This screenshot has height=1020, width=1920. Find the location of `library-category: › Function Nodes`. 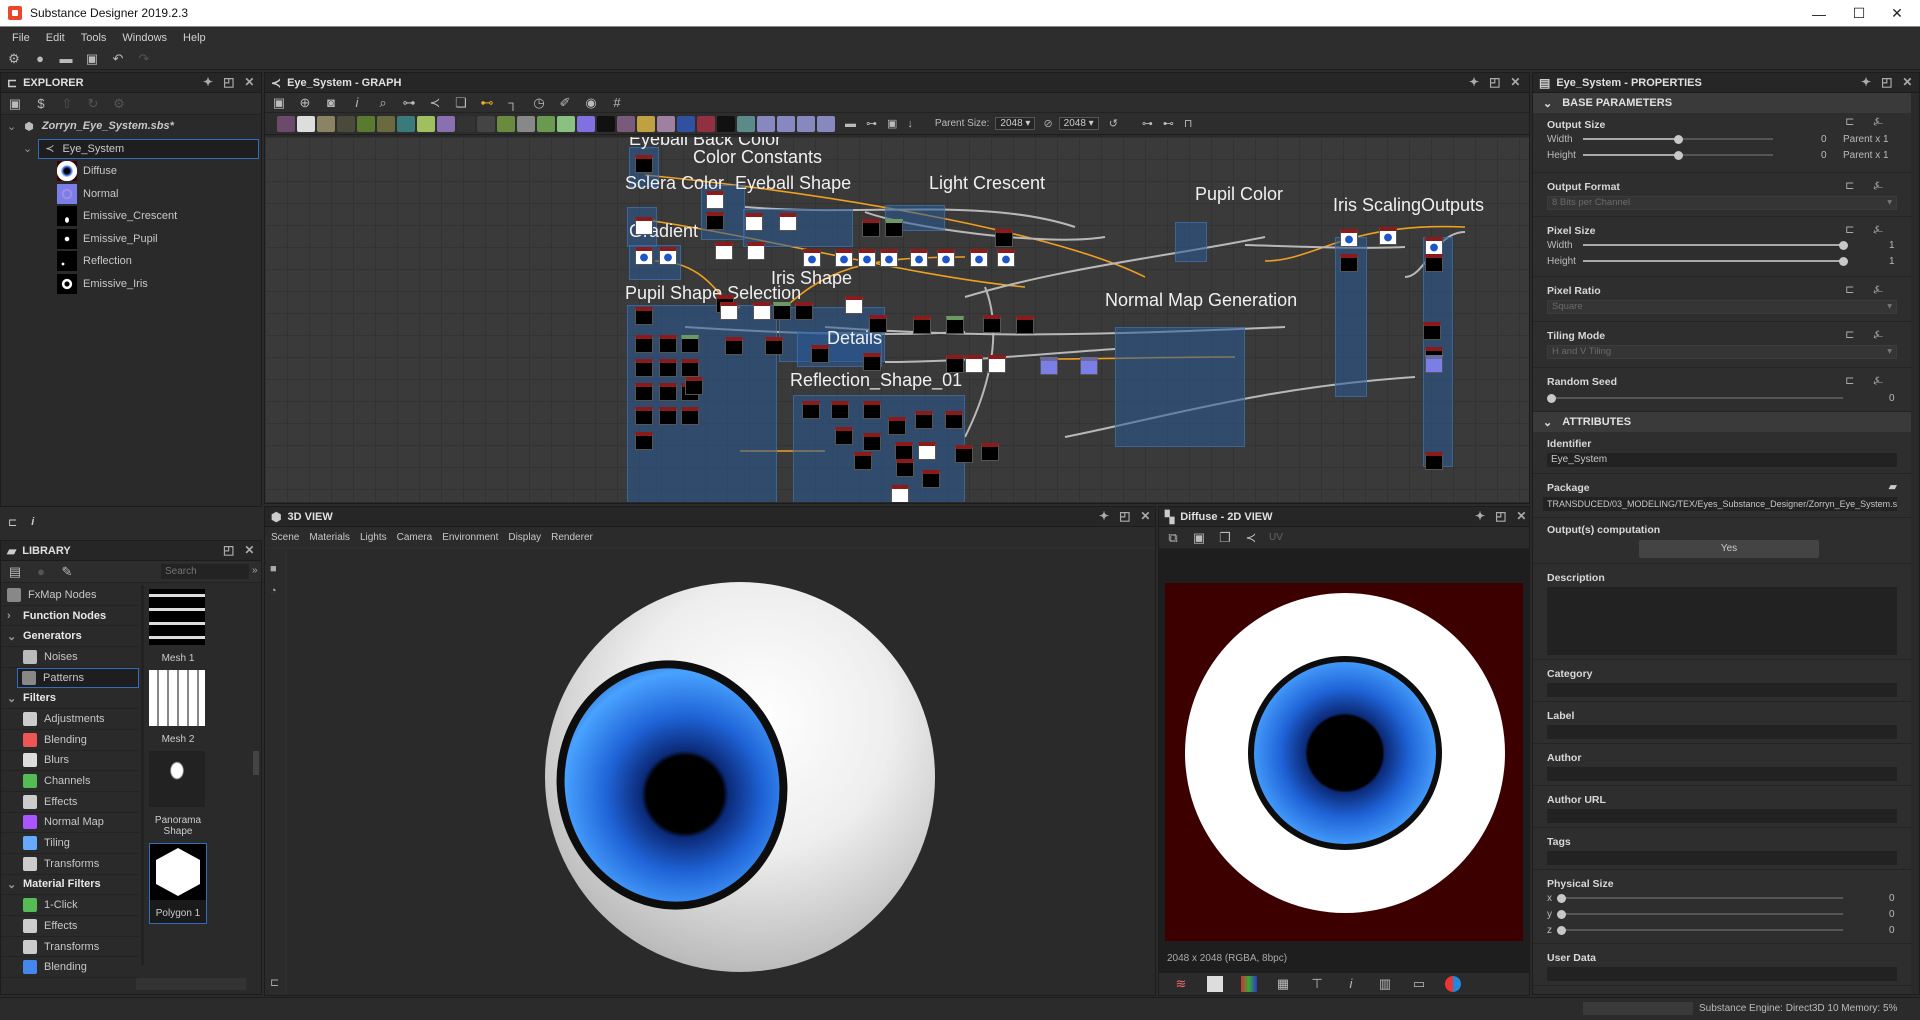

library-category: › Function Nodes is located at coordinates (70, 616).